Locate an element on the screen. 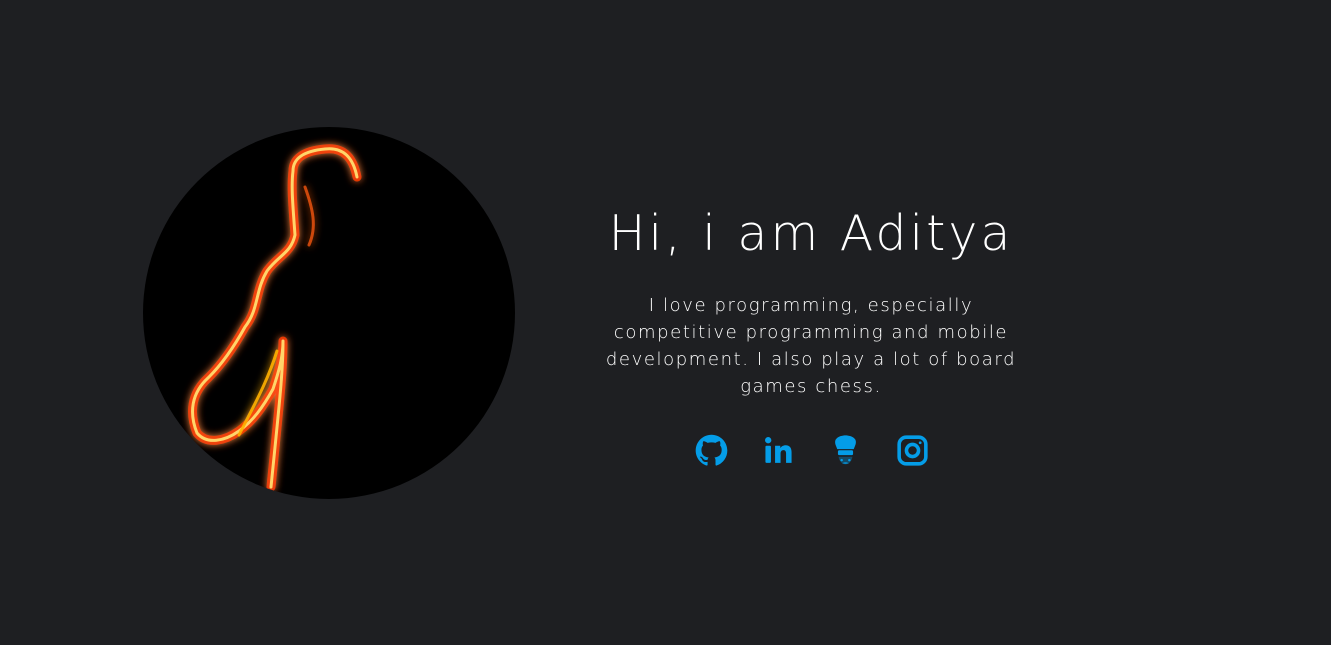 The width and height of the screenshot is (1331, 645). linkedin-icon is located at coordinates (778, 450).